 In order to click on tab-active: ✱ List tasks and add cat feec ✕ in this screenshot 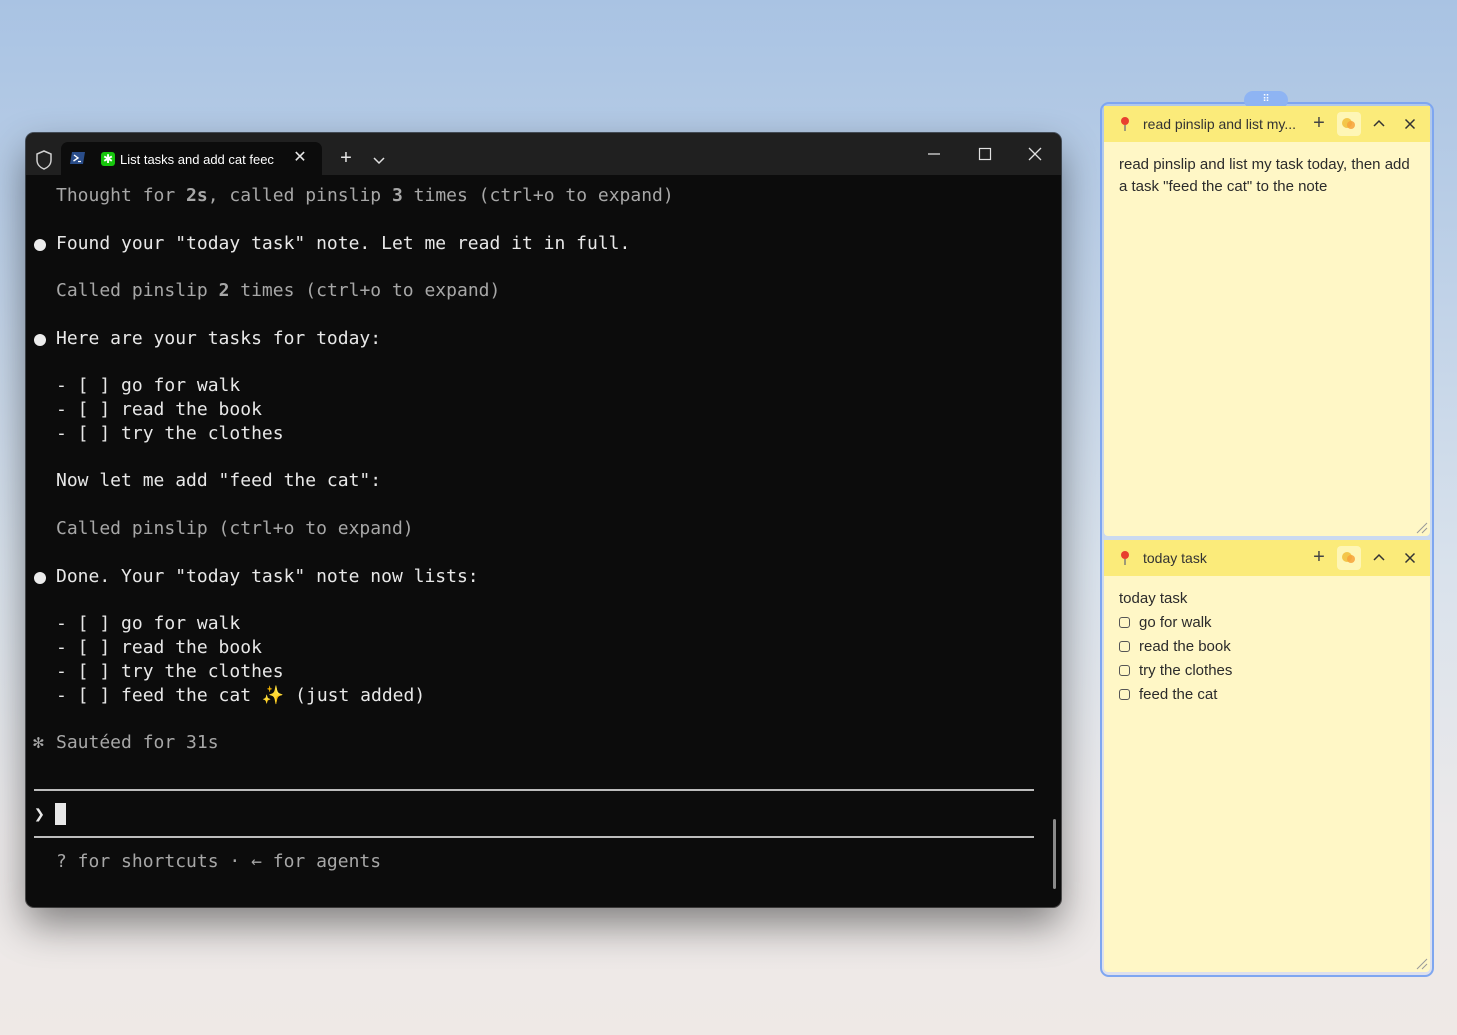, I will do `click(191, 158)`.